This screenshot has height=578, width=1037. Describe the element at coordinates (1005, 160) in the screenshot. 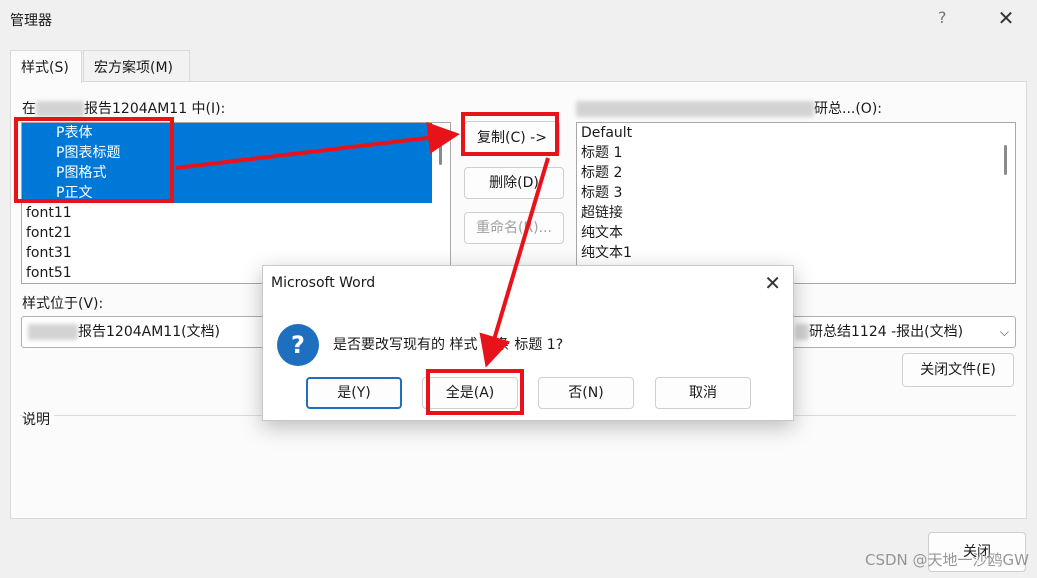

I see `right-scroll-thumb` at that location.